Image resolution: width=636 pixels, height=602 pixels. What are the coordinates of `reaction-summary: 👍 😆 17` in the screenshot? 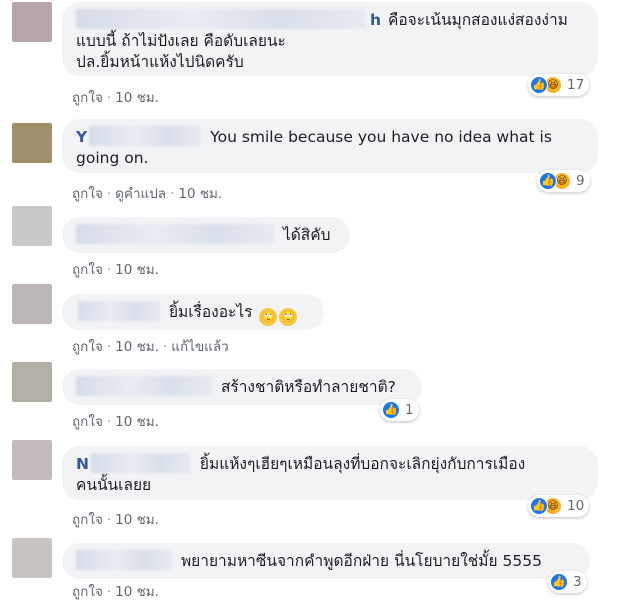 It's located at (559, 85).